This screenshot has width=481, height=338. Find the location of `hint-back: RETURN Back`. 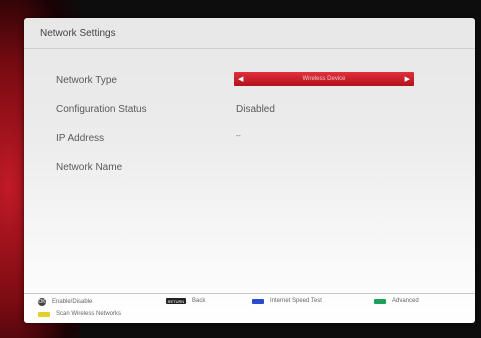

hint-back: RETURN Back is located at coordinates (185, 301).